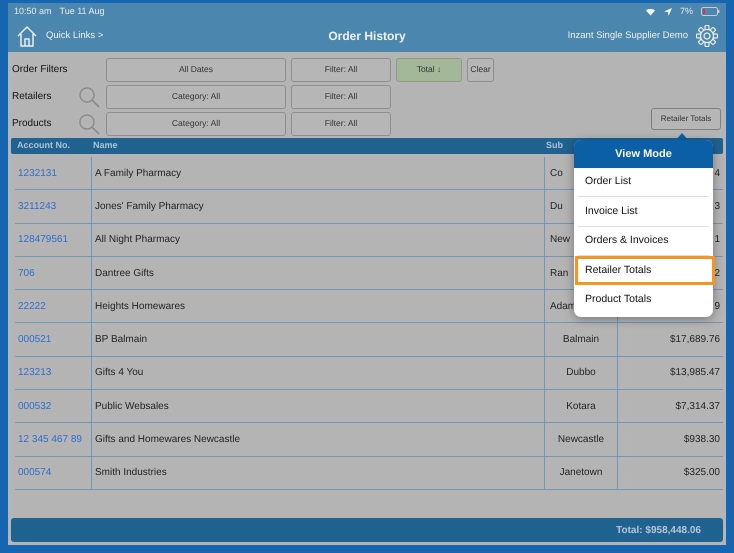 The height and width of the screenshot is (553, 734). Describe the element at coordinates (643, 154) in the screenshot. I see `popover-title: View Mode` at that location.